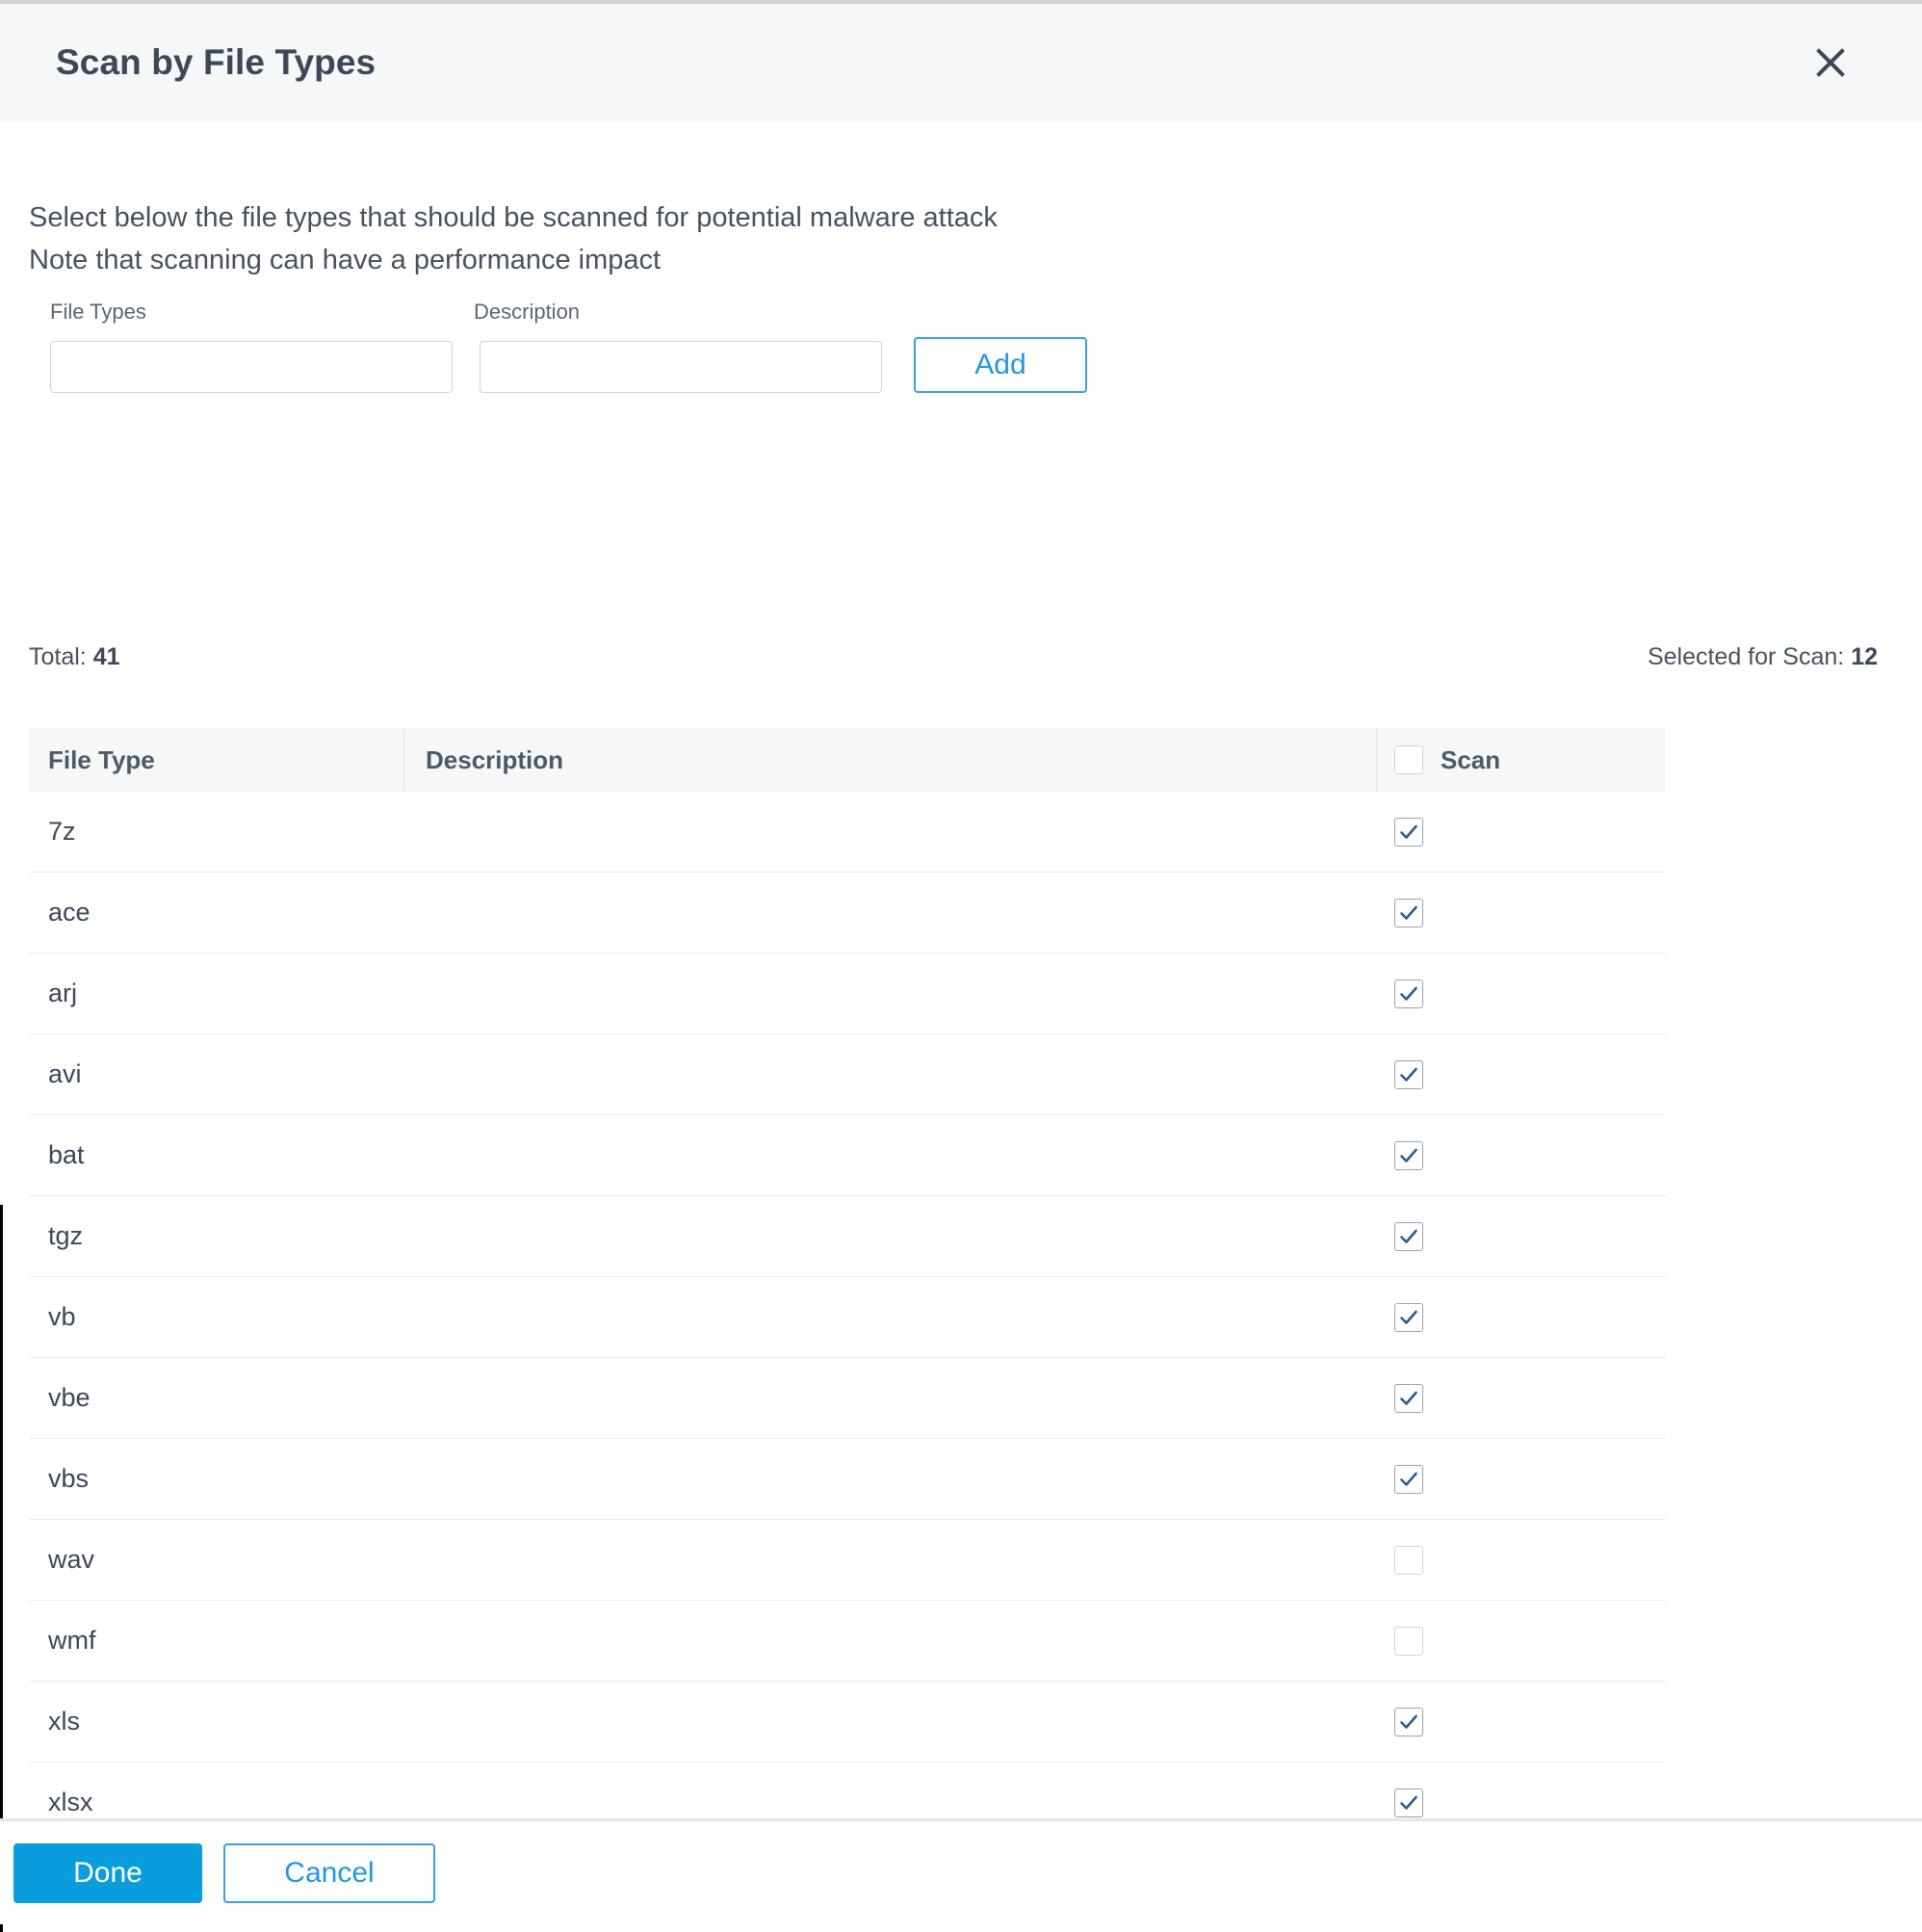 This screenshot has width=1922, height=1932. I want to click on table-row: tgz, so click(847, 1236).